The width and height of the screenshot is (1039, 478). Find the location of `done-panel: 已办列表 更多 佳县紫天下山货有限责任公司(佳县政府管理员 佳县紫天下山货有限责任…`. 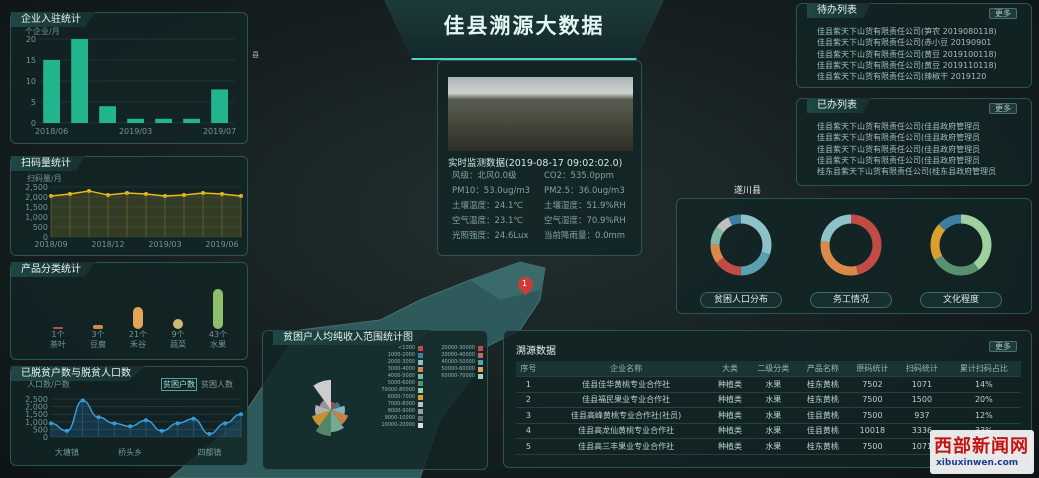

done-panel: 已办列表 更多 佳县紫天下山货有限责任公司(佳县政府管理员 佳县紫天下山货有限责任… is located at coordinates (914, 142).